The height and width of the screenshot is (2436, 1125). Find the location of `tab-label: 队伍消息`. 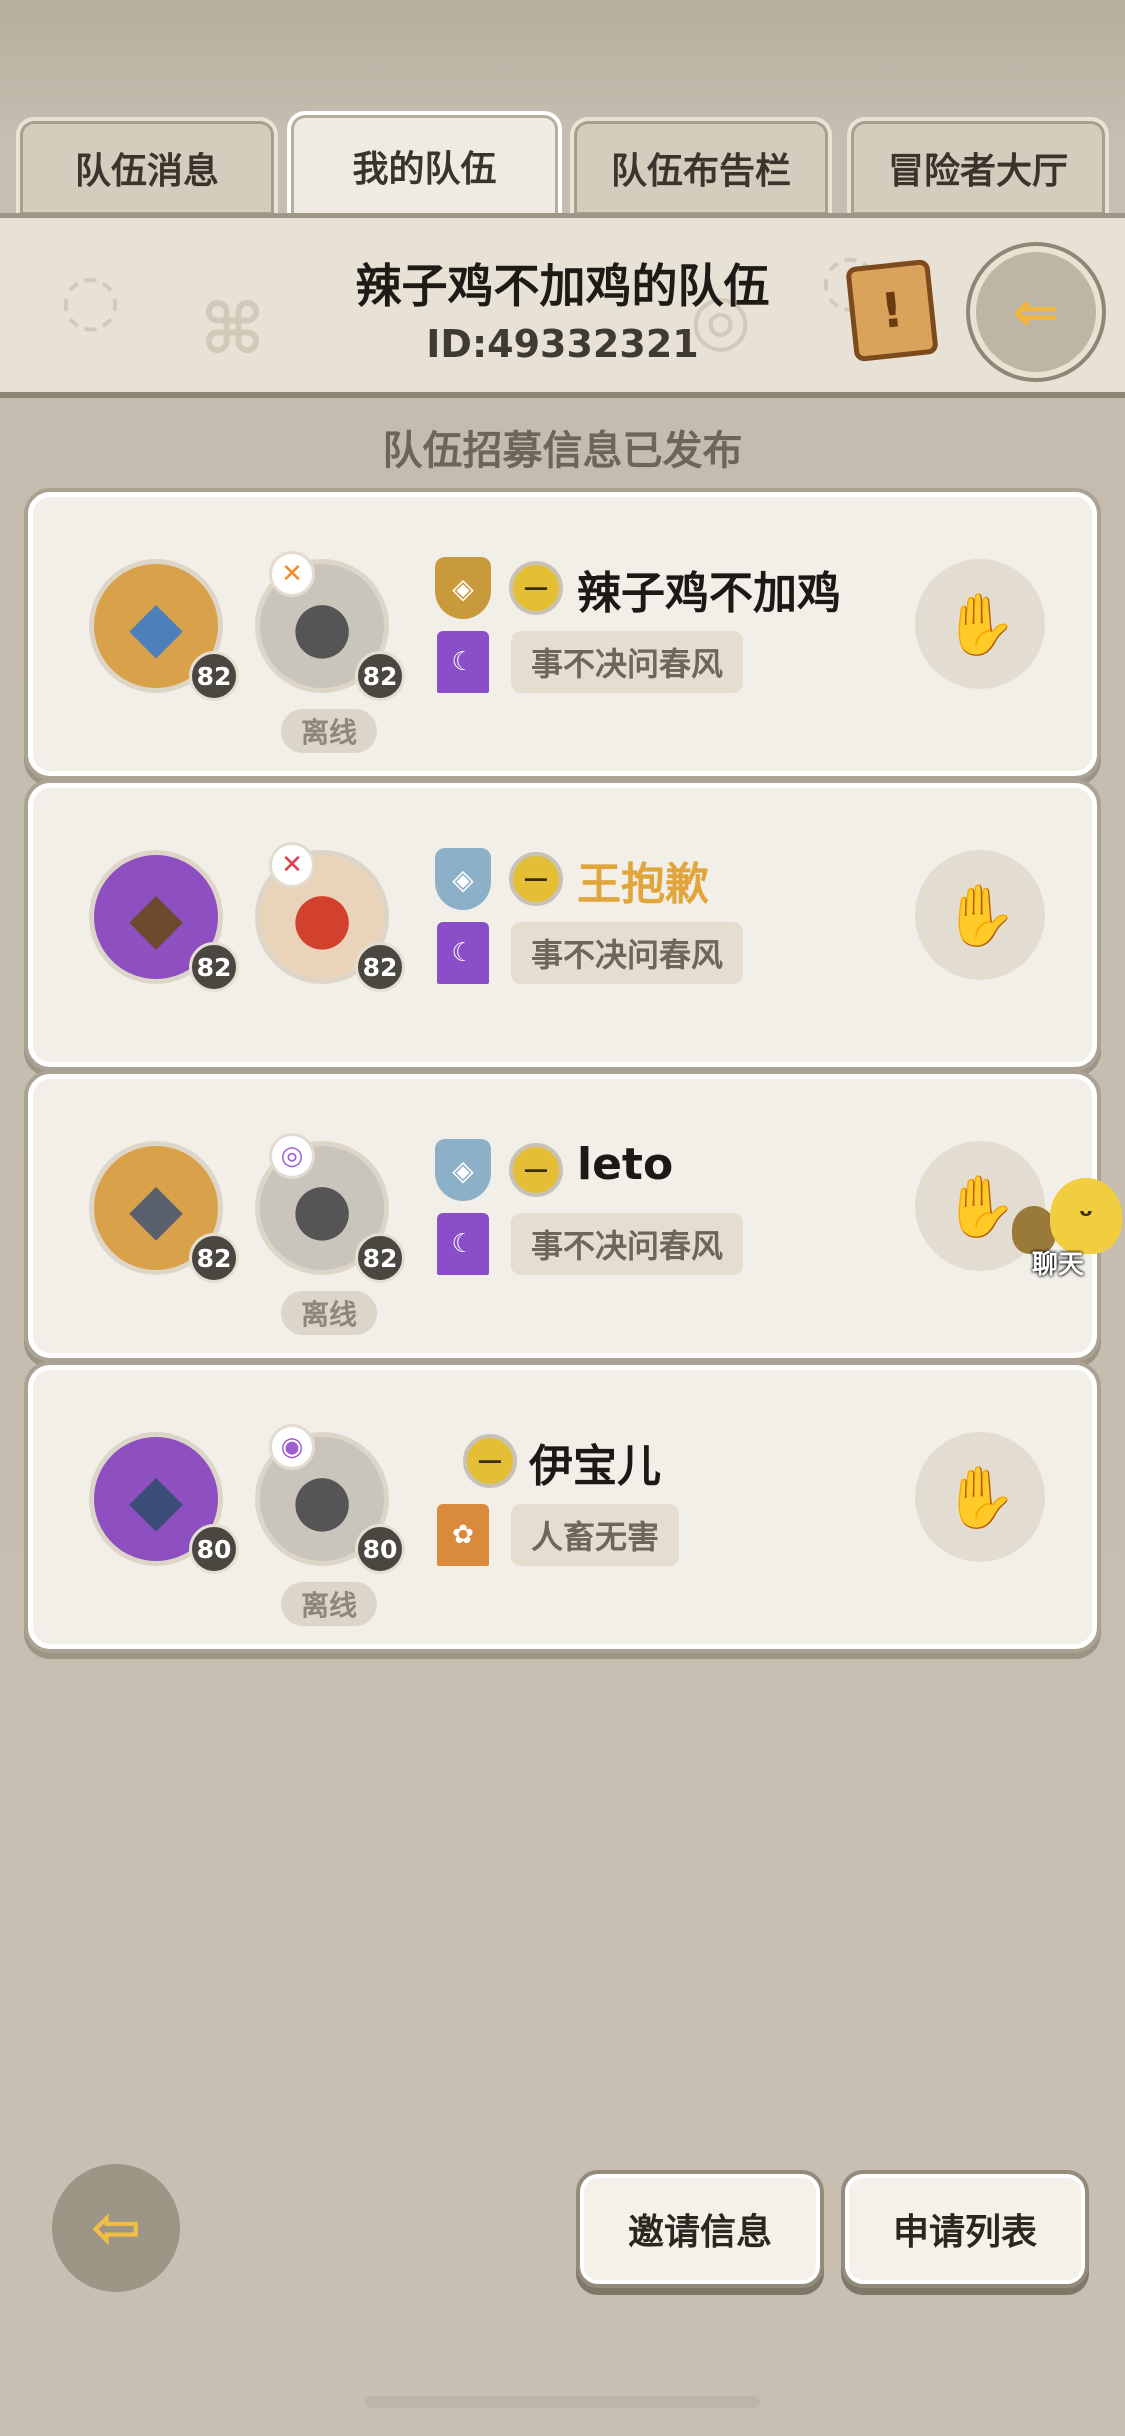

tab-label: 队伍消息 is located at coordinates (146, 171).